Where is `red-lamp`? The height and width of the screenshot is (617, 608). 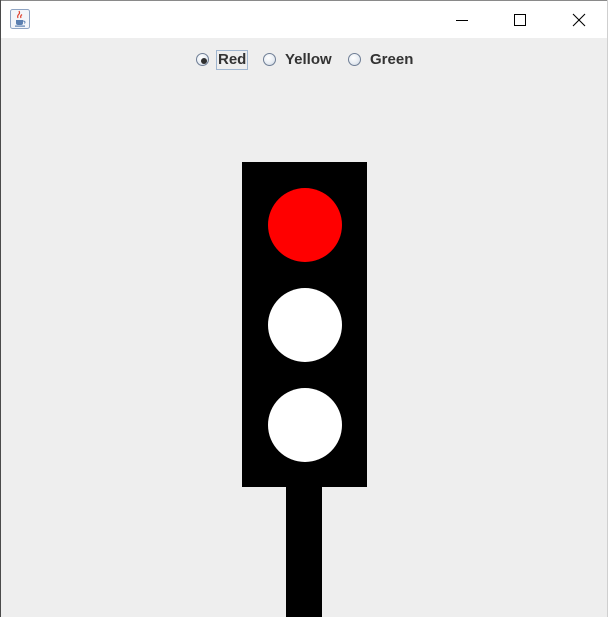
red-lamp is located at coordinates (305, 225).